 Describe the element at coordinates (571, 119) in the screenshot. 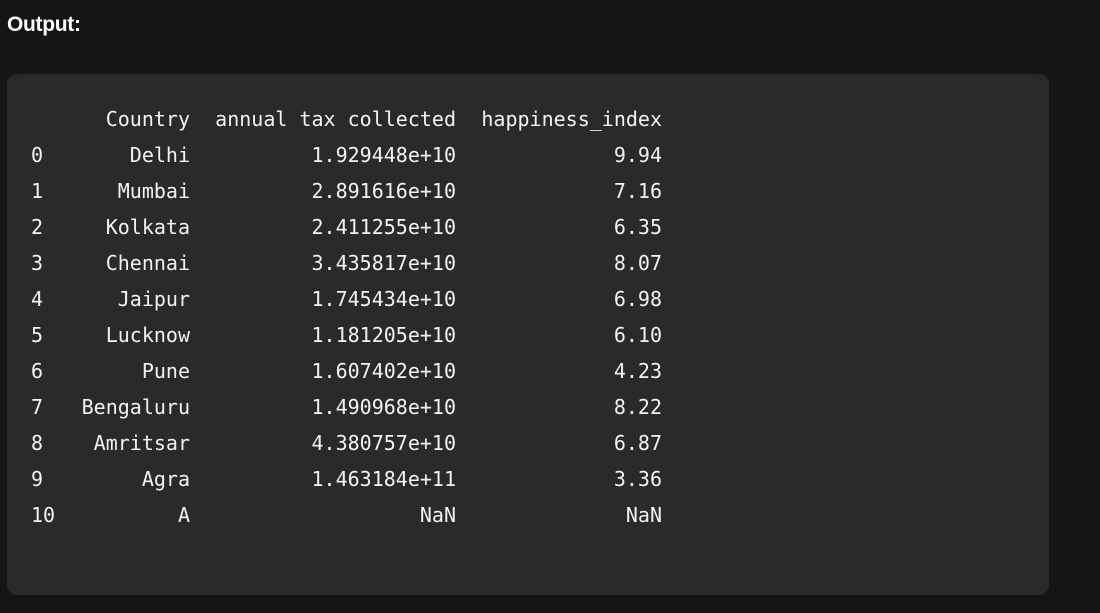

I see `column-header-happiness-index: happiness_index` at that location.